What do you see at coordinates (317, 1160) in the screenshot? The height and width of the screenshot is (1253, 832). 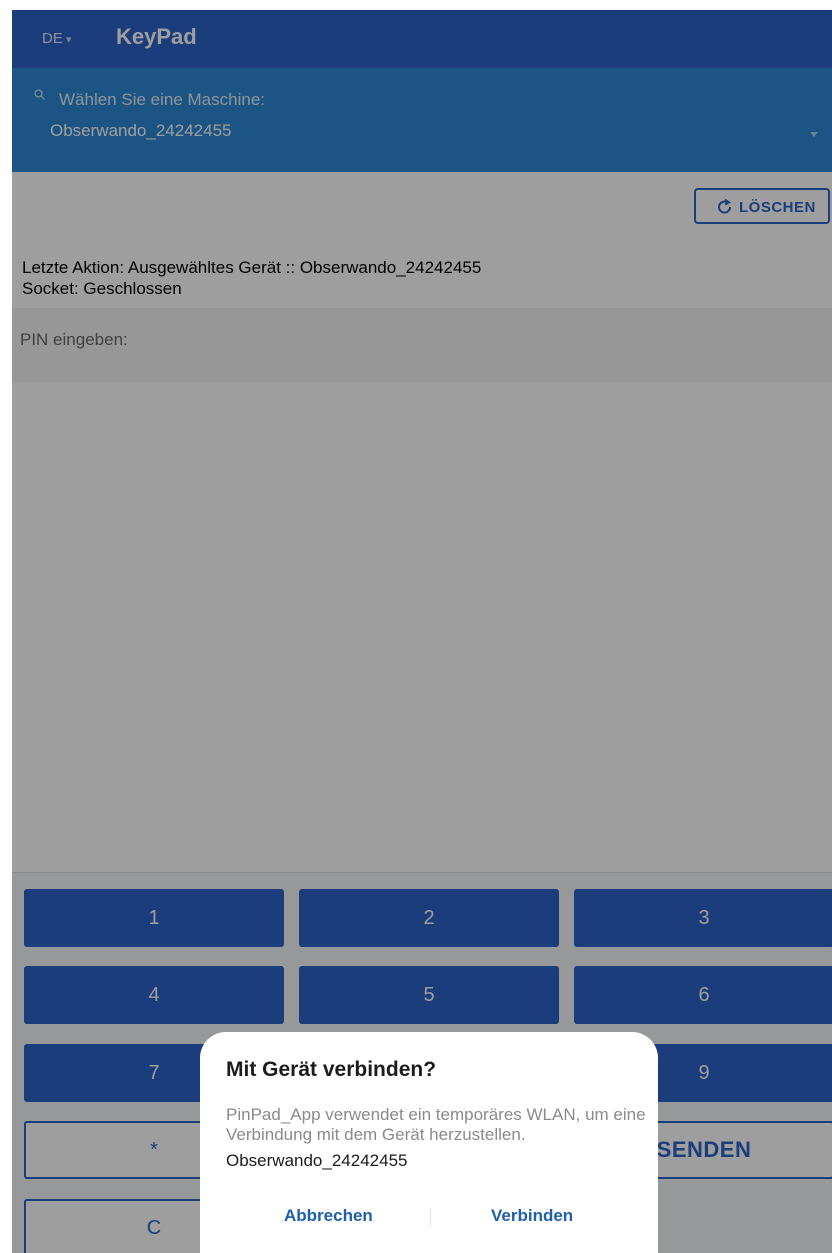 I see `dialog-device-name: Obserwando_24242455` at bounding box center [317, 1160].